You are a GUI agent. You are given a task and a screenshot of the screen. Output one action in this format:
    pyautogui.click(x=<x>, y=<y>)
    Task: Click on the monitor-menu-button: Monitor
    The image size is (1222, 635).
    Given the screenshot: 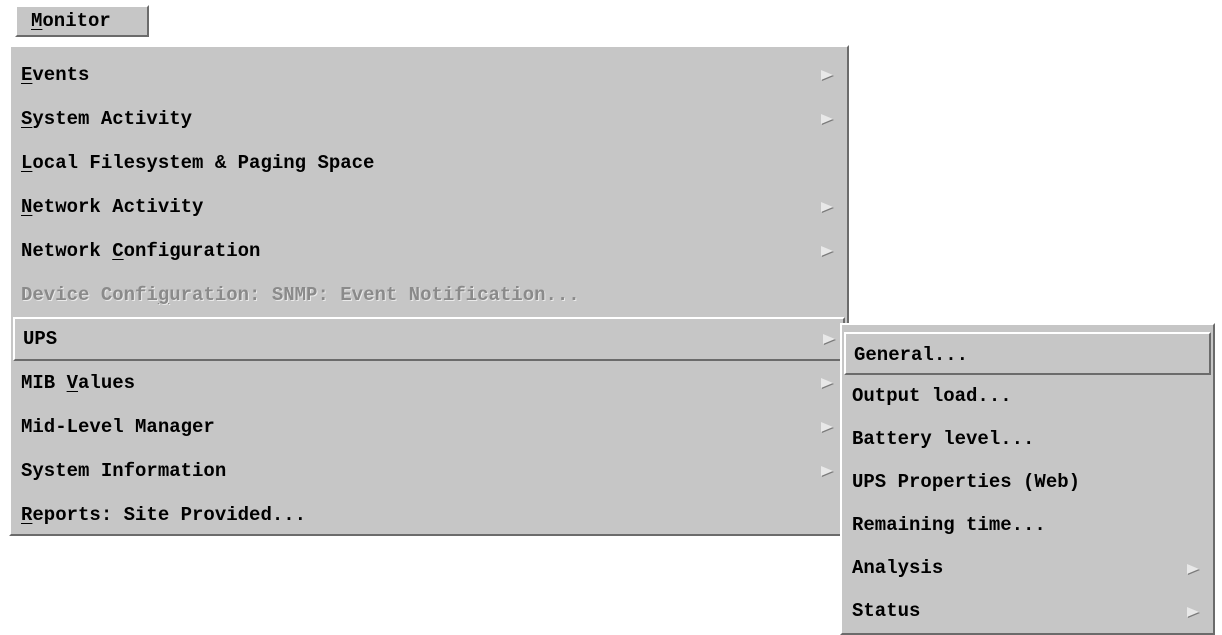 What is the action you would take?
    pyautogui.click(x=82, y=21)
    